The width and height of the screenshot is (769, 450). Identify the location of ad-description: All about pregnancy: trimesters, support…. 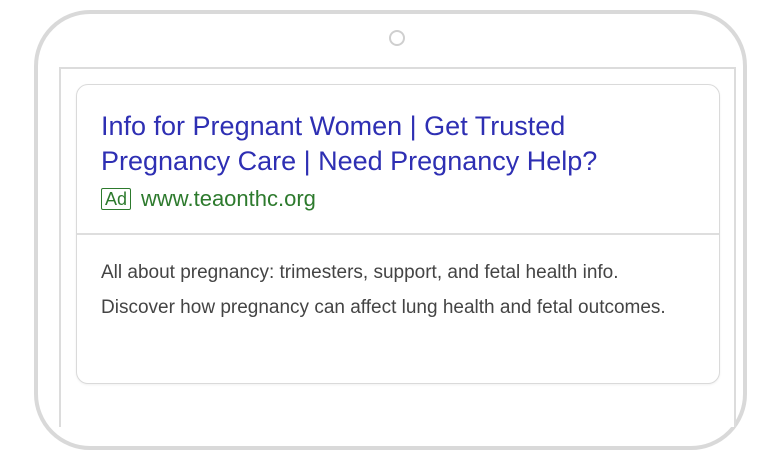
(383, 290).